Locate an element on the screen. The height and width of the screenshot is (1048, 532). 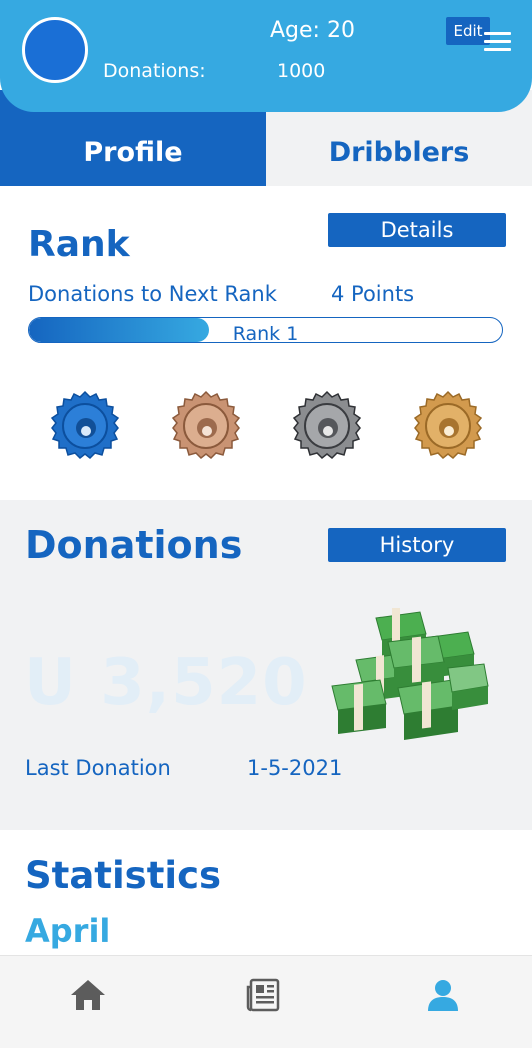
statistics-month: April is located at coordinates (67, 931).